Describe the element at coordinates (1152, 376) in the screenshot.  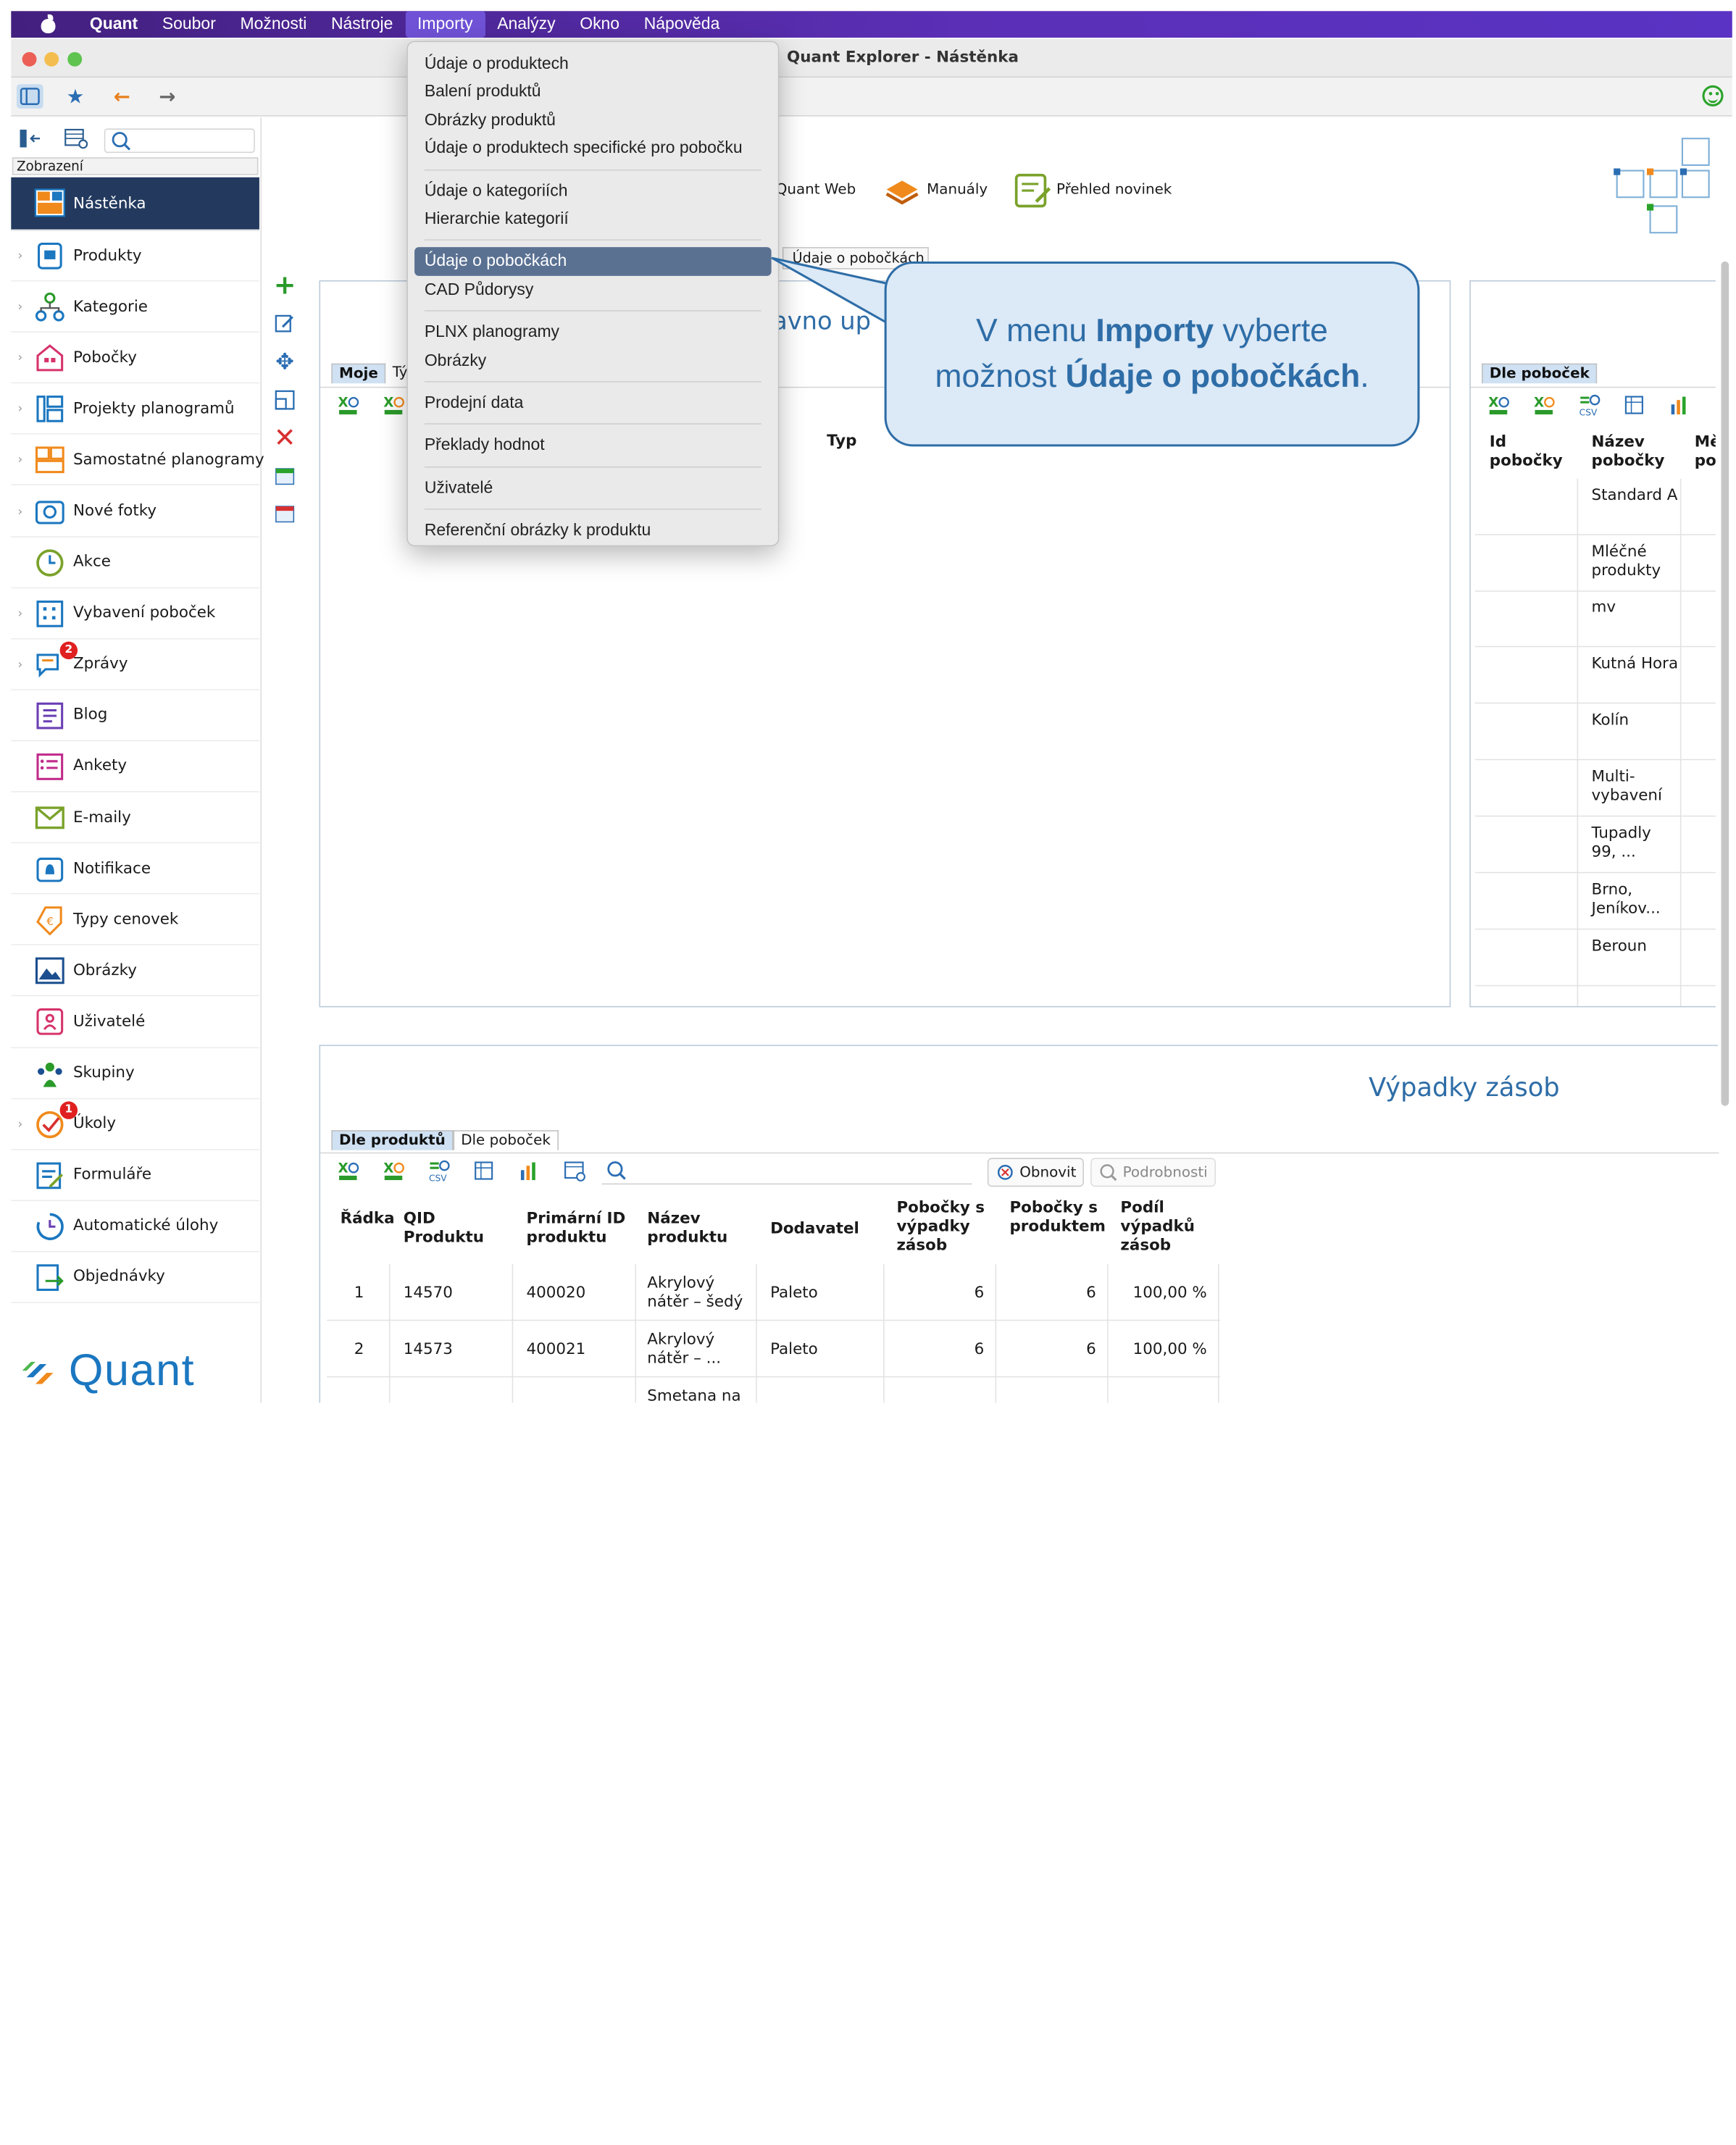
I see `callout-line-2: možnost Údaje o pobočkách.` at that location.